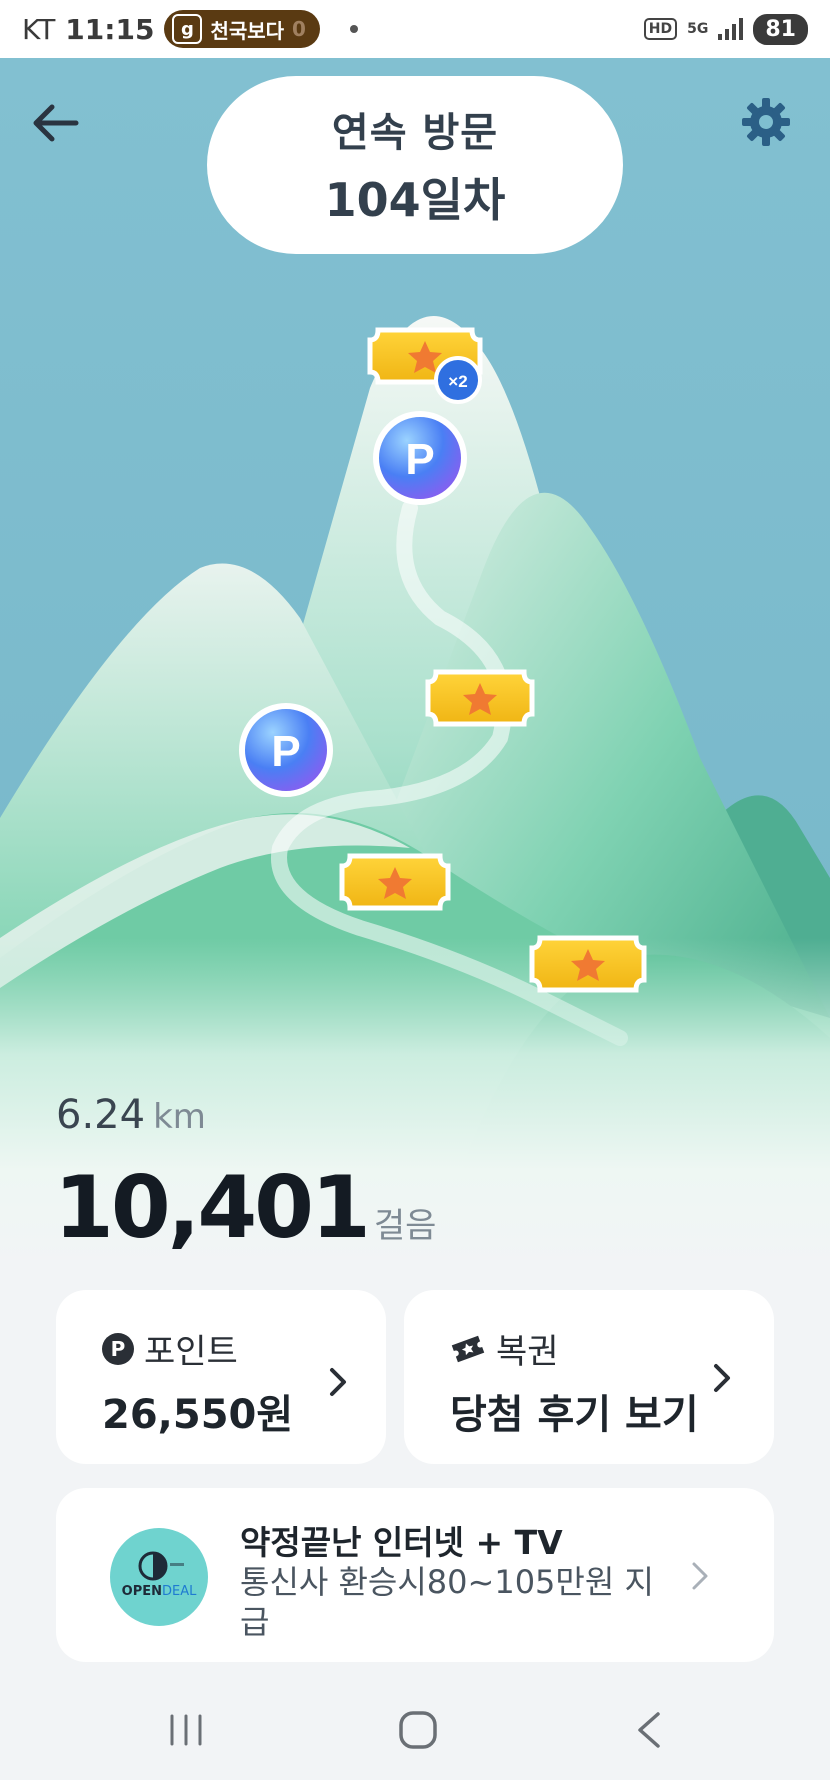 Image resolution: width=830 pixels, height=1780 pixels. I want to click on visit-streak-label: 연속 방문, so click(415, 133).